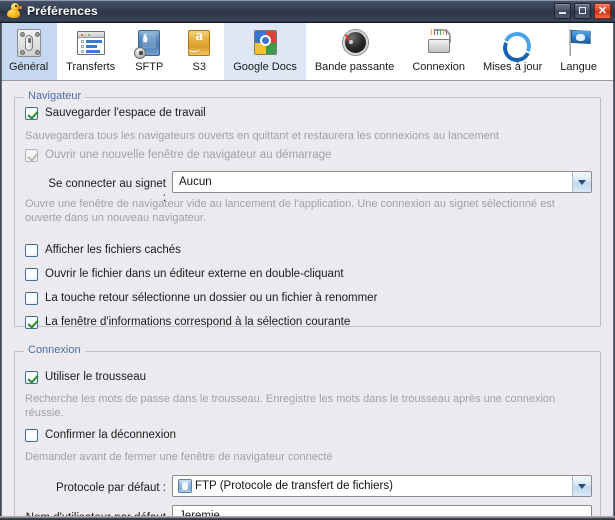 The image size is (615, 520). Describe the element at coordinates (29, 43) in the screenshot. I see `toggle-switch-icon` at that location.